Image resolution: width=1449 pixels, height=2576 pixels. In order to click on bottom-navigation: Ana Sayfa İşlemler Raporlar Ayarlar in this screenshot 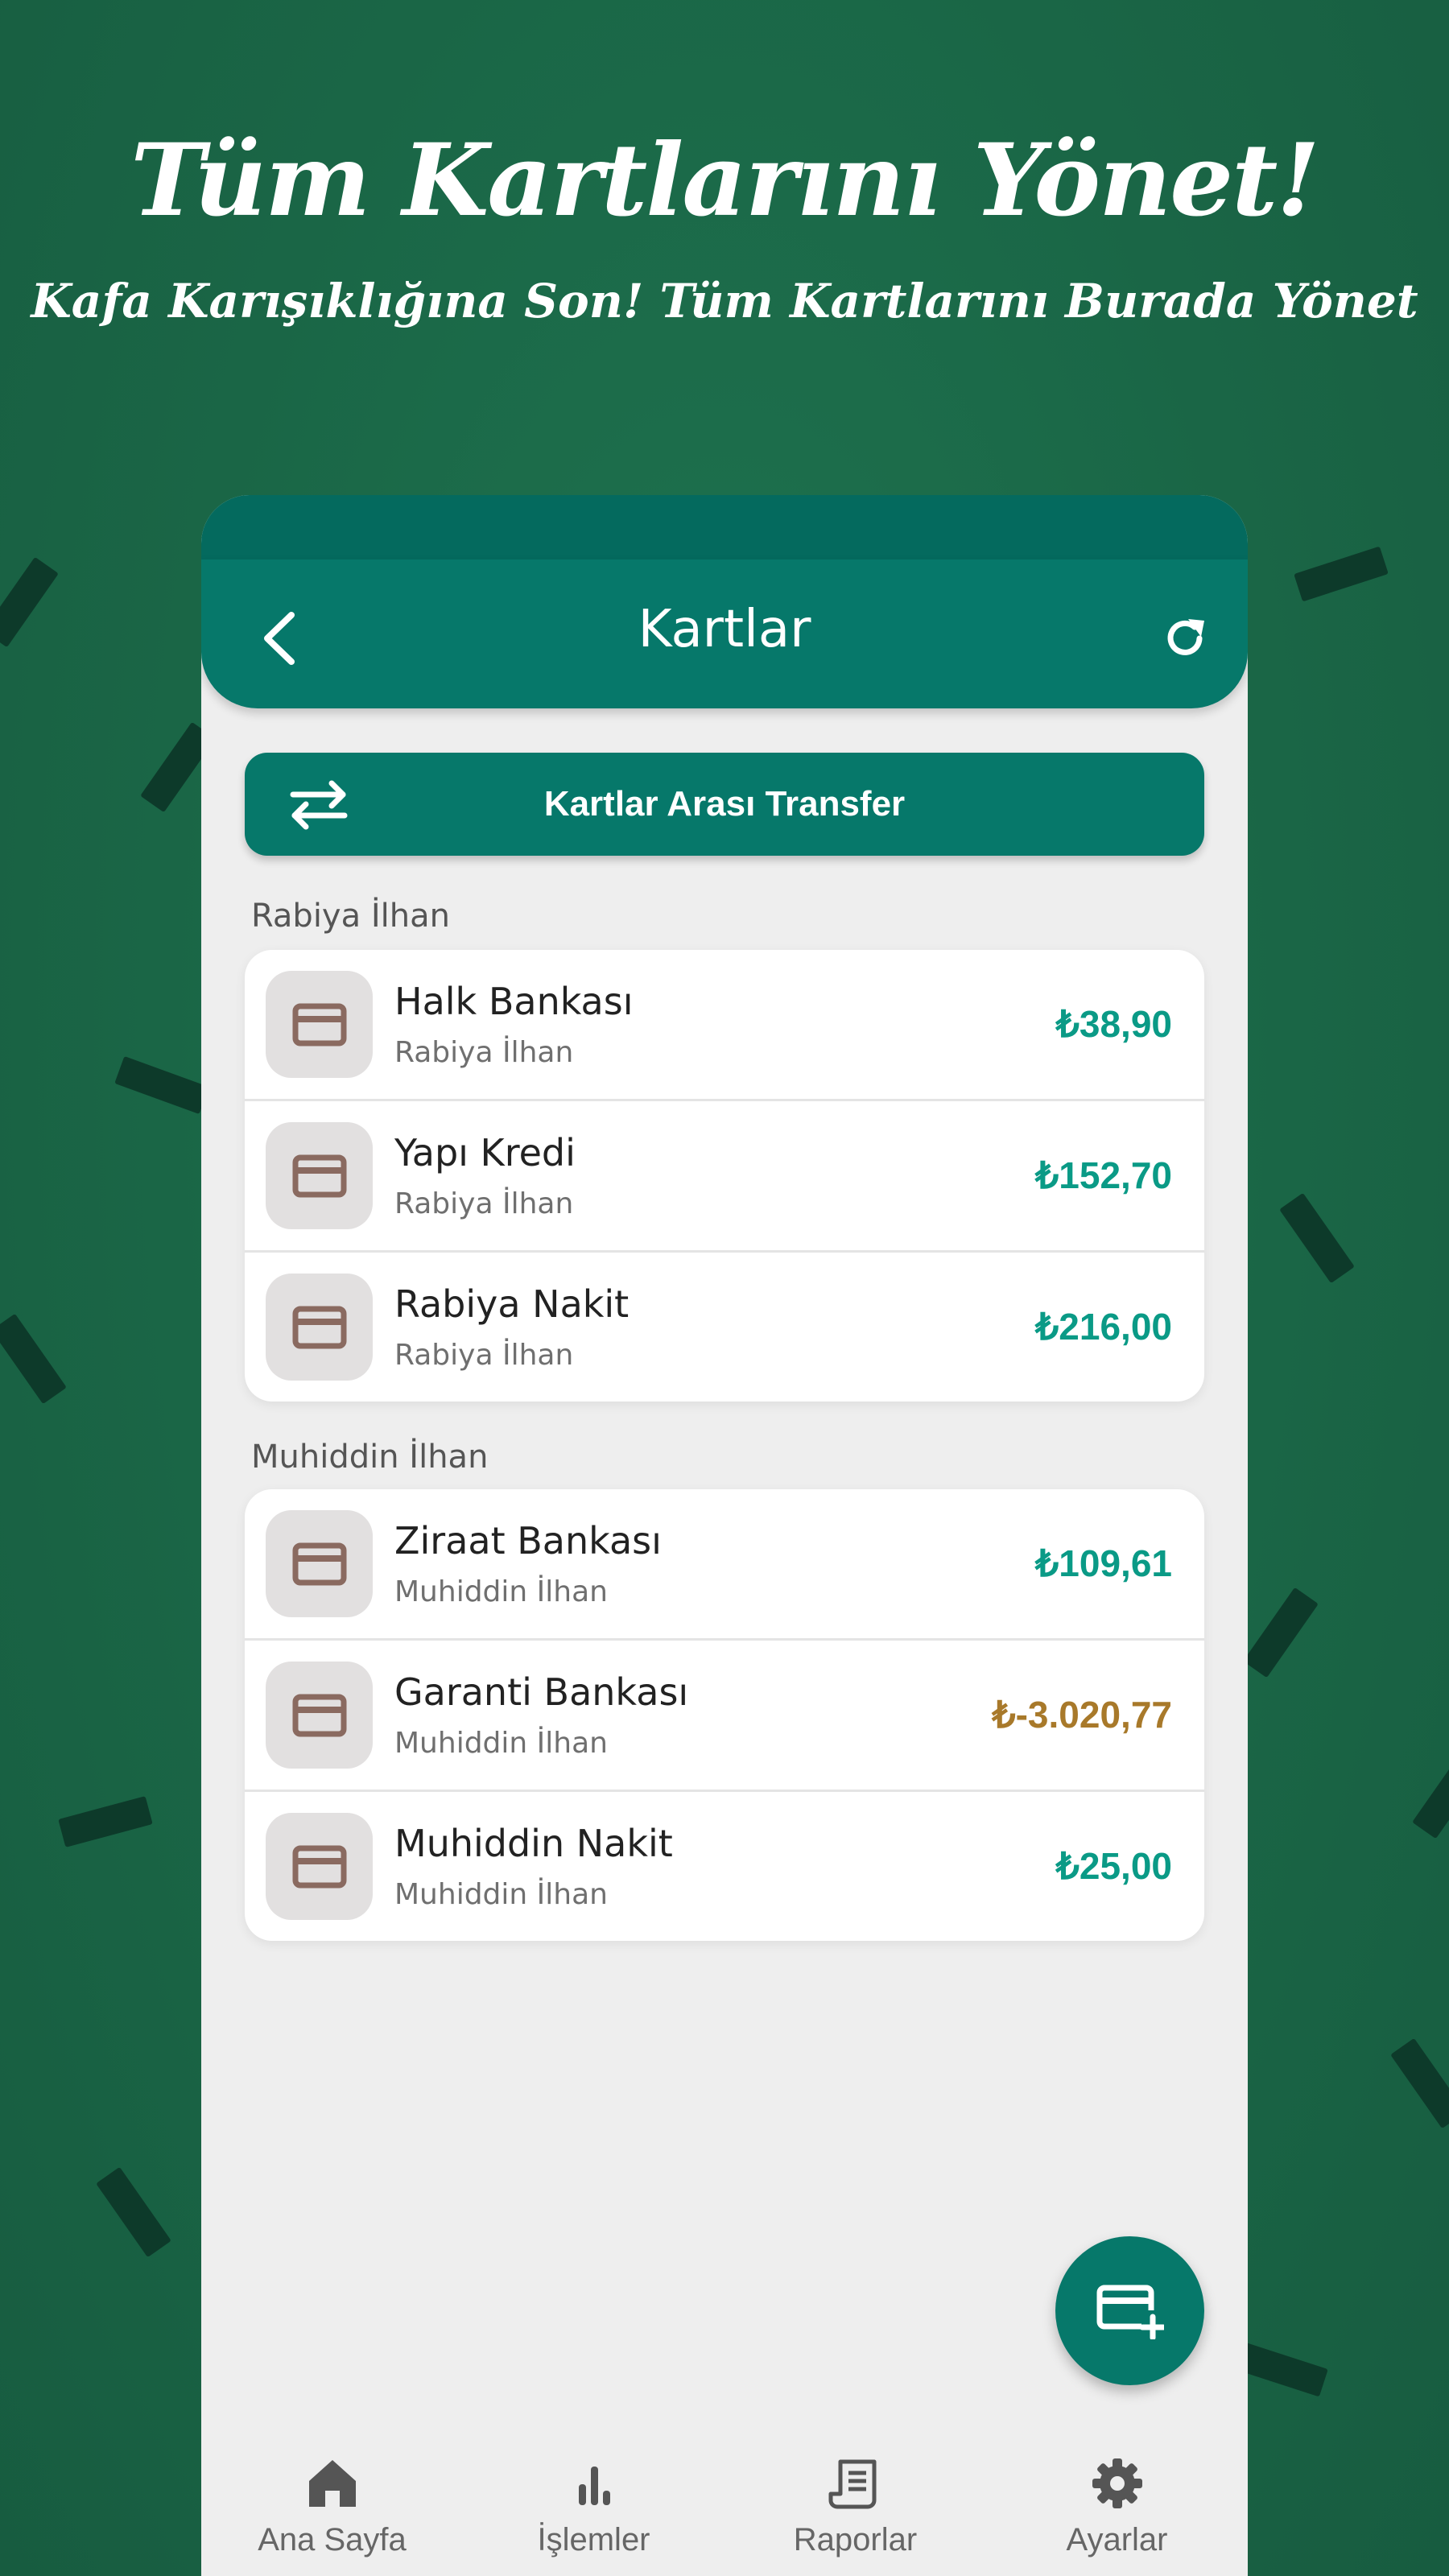, I will do `click(724, 2507)`.